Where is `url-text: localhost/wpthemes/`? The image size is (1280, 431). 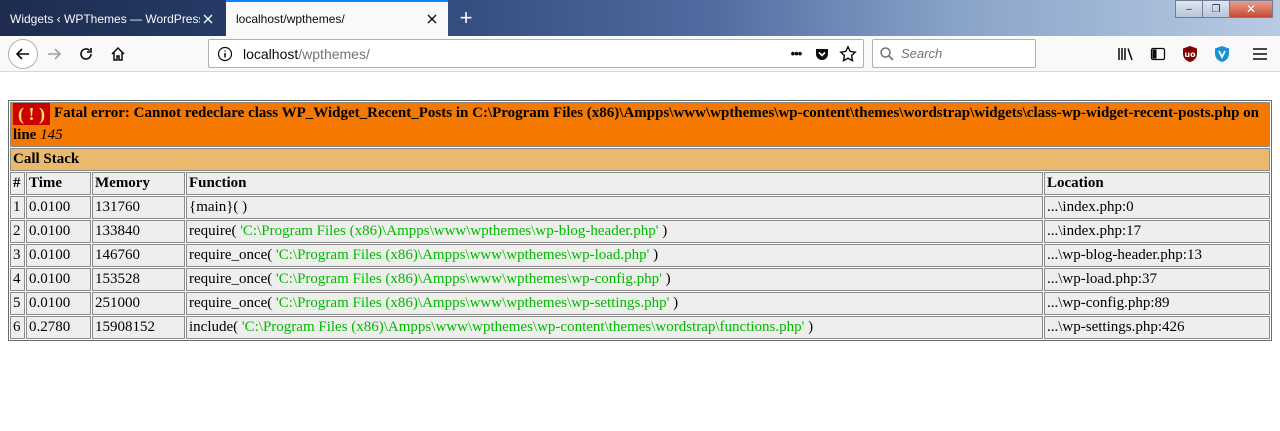
url-text: localhost/wpthemes/ is located at coordinates (514, 54).